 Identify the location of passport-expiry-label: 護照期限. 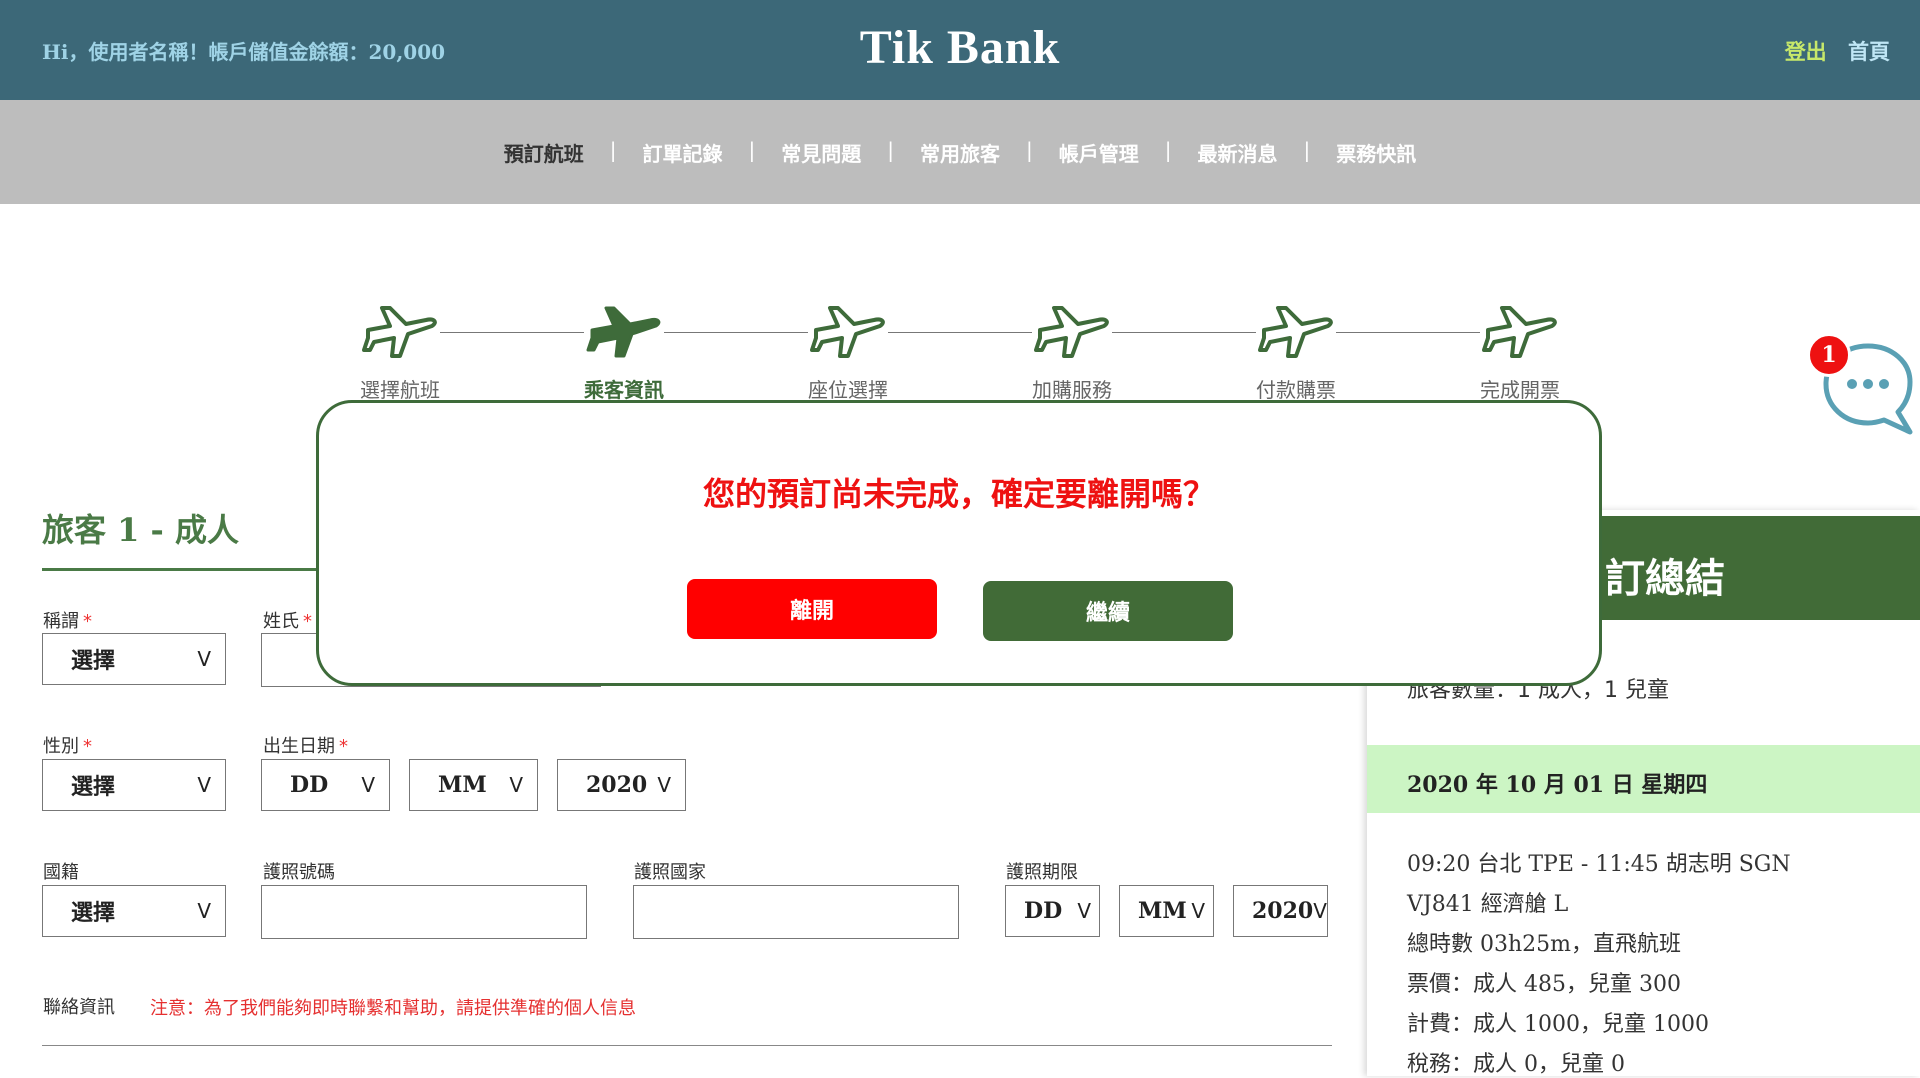
(1042, 872).